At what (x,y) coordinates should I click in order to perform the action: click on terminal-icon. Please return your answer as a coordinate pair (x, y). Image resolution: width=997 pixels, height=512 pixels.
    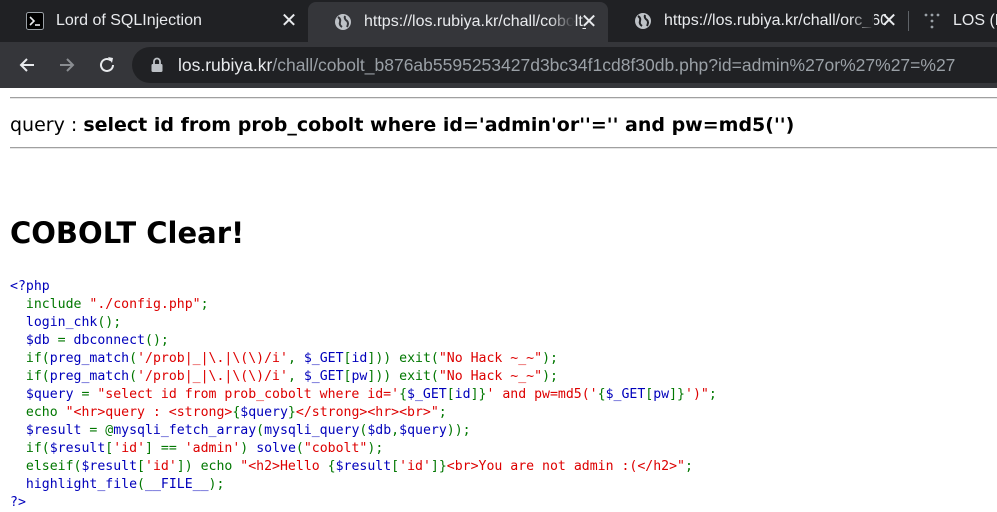
    Looking at the image, I should click on (35, 21).